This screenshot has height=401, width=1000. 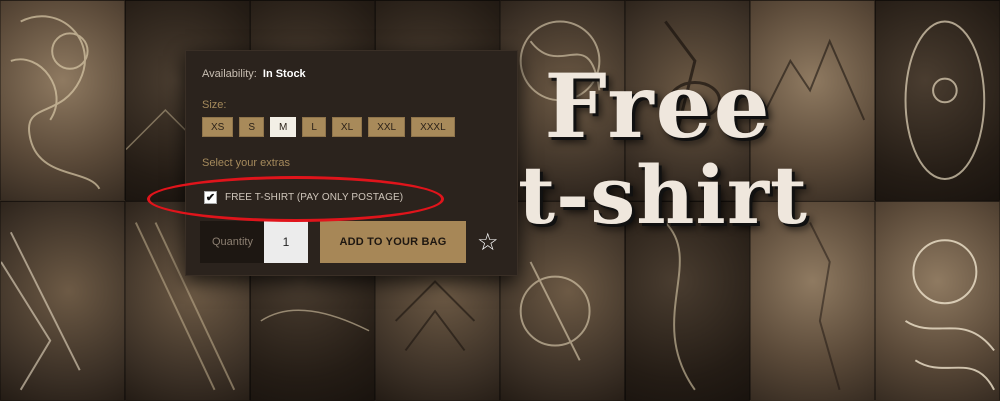 What do you see at coordinates (218, 127) in the screenshot?
I see `size-option-xs: XS` at bounding box center [218, 127].